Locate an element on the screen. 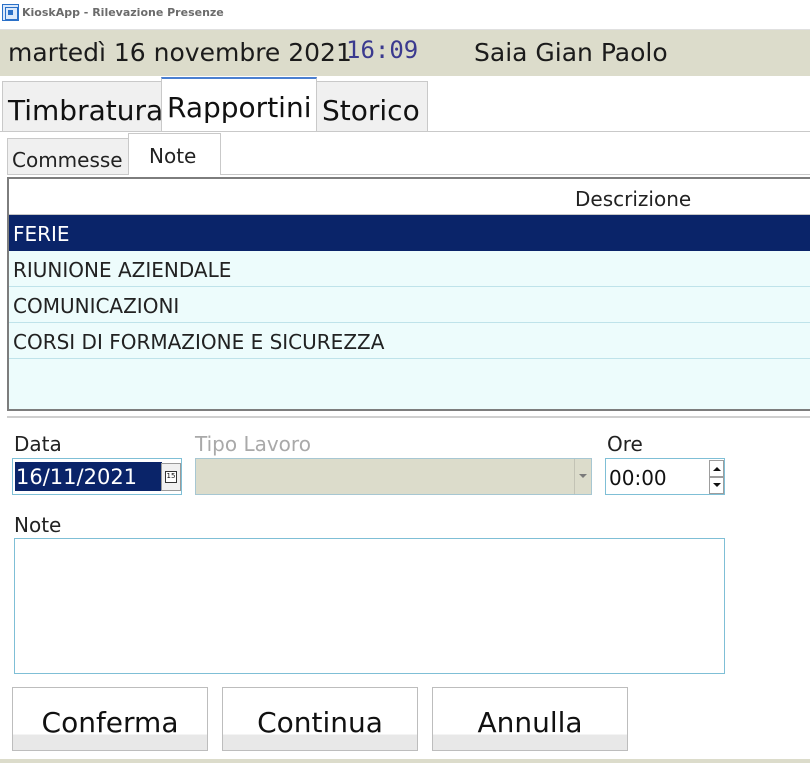  grid-row-riunione-aziendale: RIUNIONE AZIENDALE is located at coordinates (409, 269).